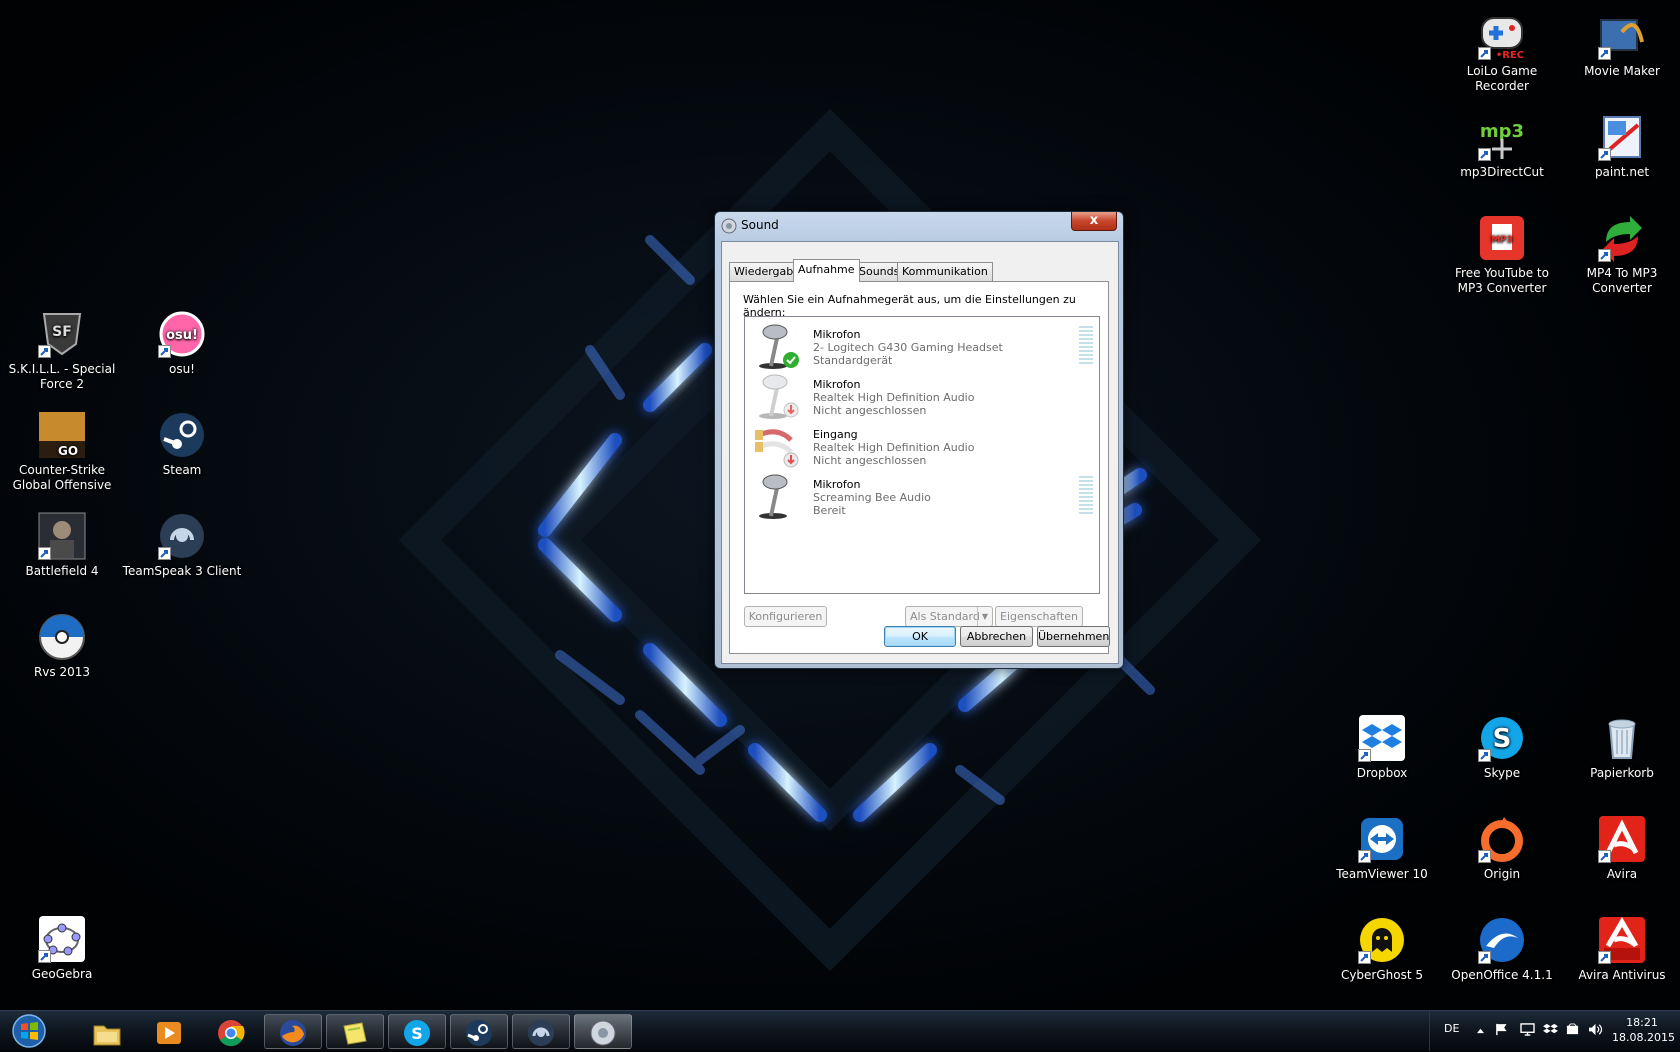  What do you see at coordinates (1502, 747) in the screenshot?
I see `desktop-icon-skype: S Skype` at bounding box center [1502, 747].